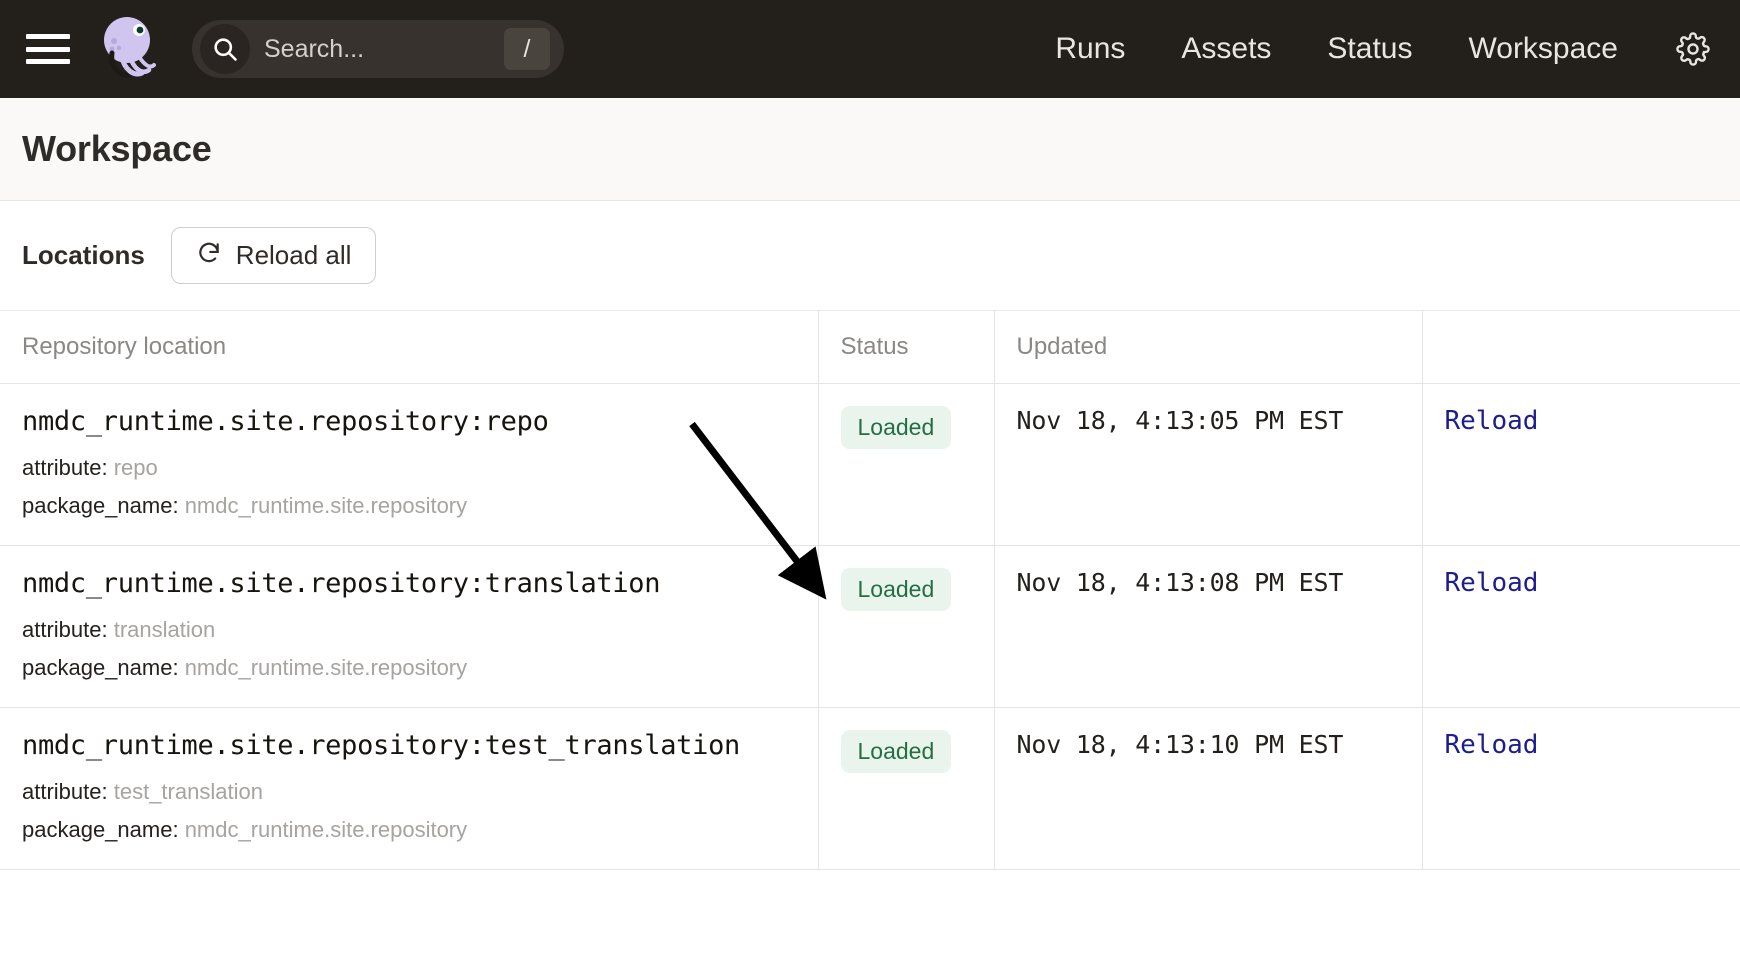 Image resolution: width=1740 pixels, height=962 pixels. Describe the element at coordinates (1180, 582) in the screenshot. I see `updated-timestamp: Nov 18, 4:13:08 PM EST` at that location.